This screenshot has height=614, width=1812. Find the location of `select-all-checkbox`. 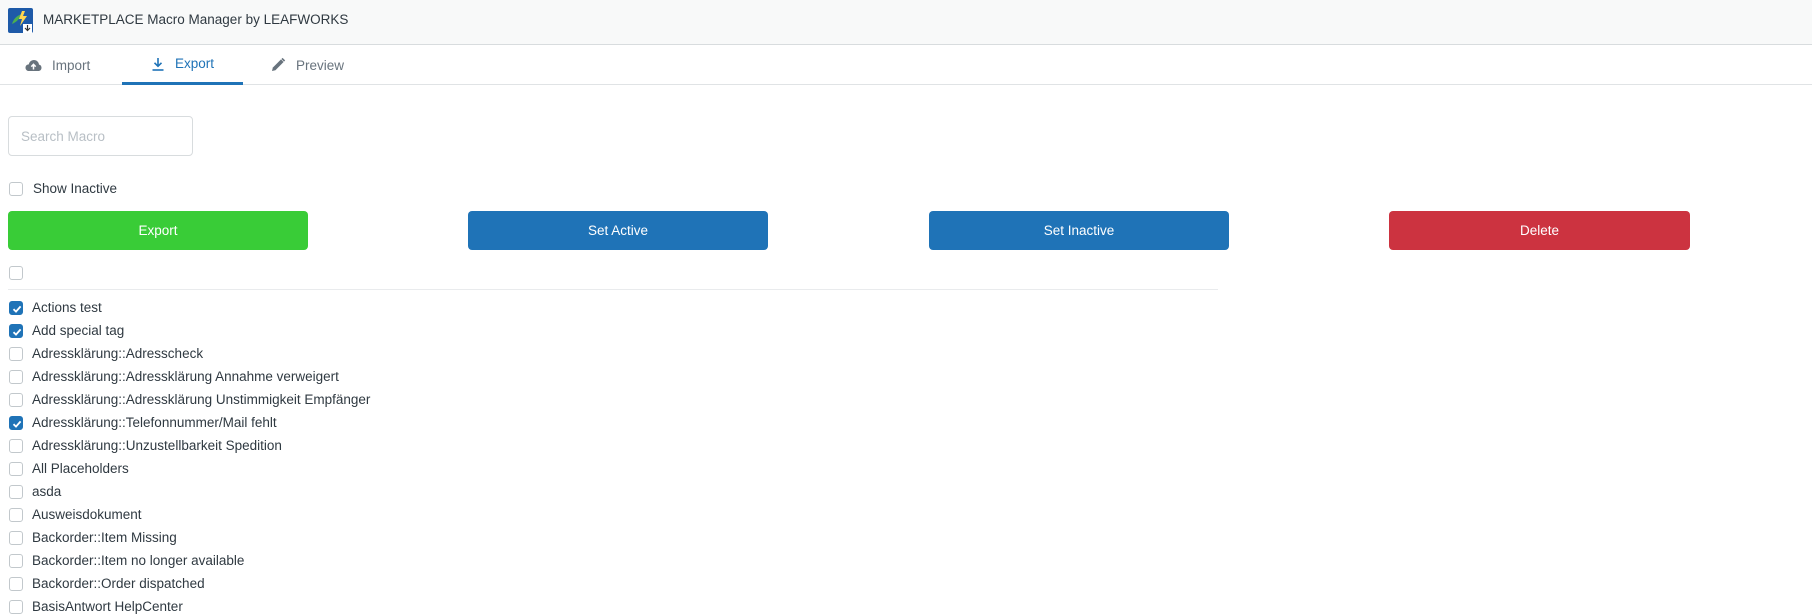

select-all-checkbox is located at coordinates (16, 273).